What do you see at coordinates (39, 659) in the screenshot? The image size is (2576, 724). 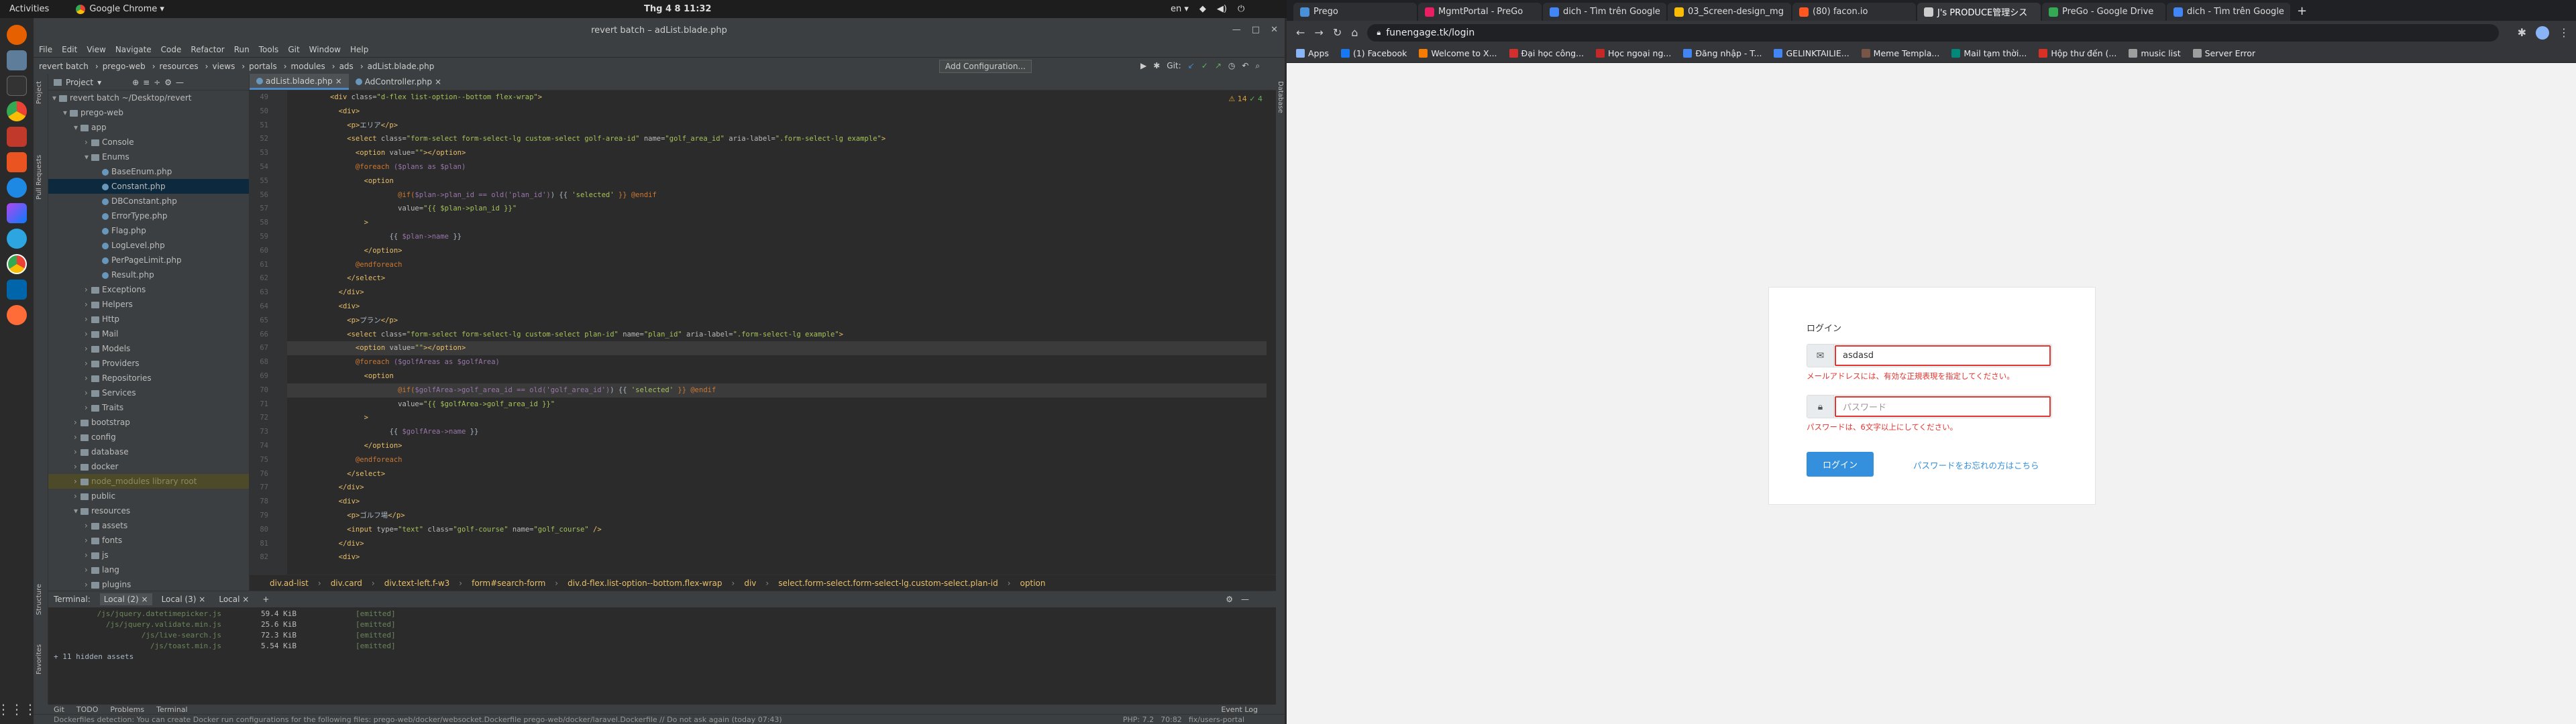 I see `favorites-tool-tab: Favorites` at bounding box center [39, 659].